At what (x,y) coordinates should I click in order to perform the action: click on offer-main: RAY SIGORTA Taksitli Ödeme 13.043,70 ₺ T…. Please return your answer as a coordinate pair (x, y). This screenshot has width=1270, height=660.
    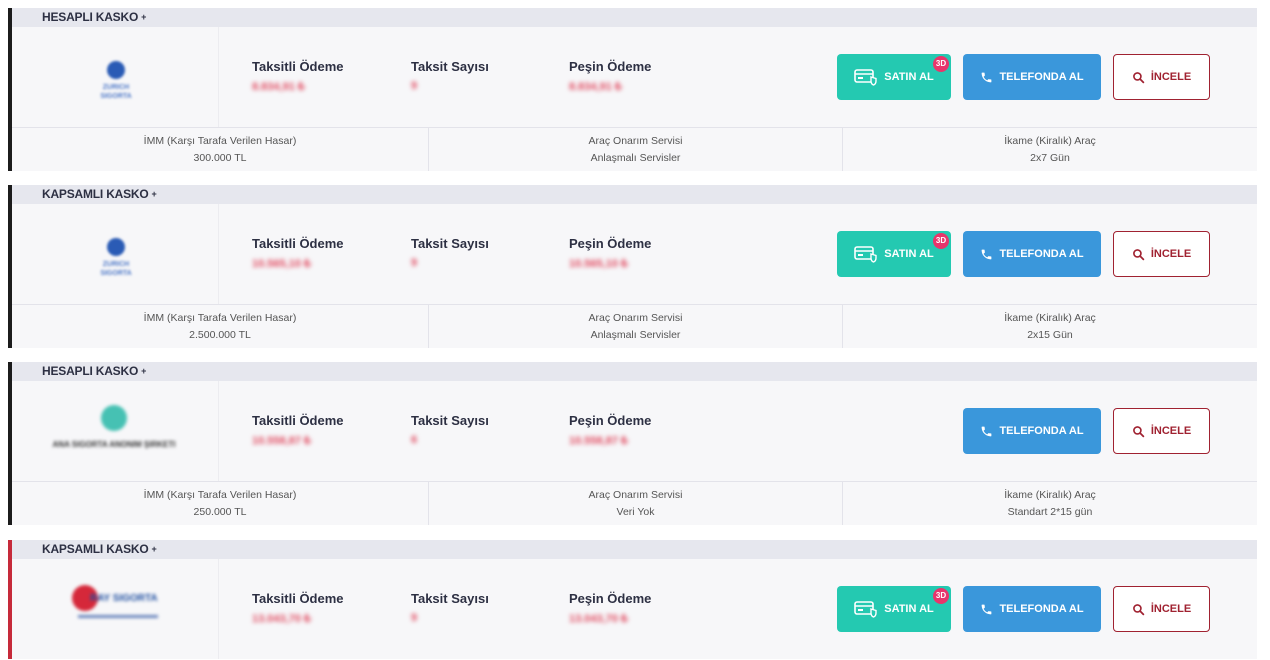
    Looking at the image, I should click on (634, 609).